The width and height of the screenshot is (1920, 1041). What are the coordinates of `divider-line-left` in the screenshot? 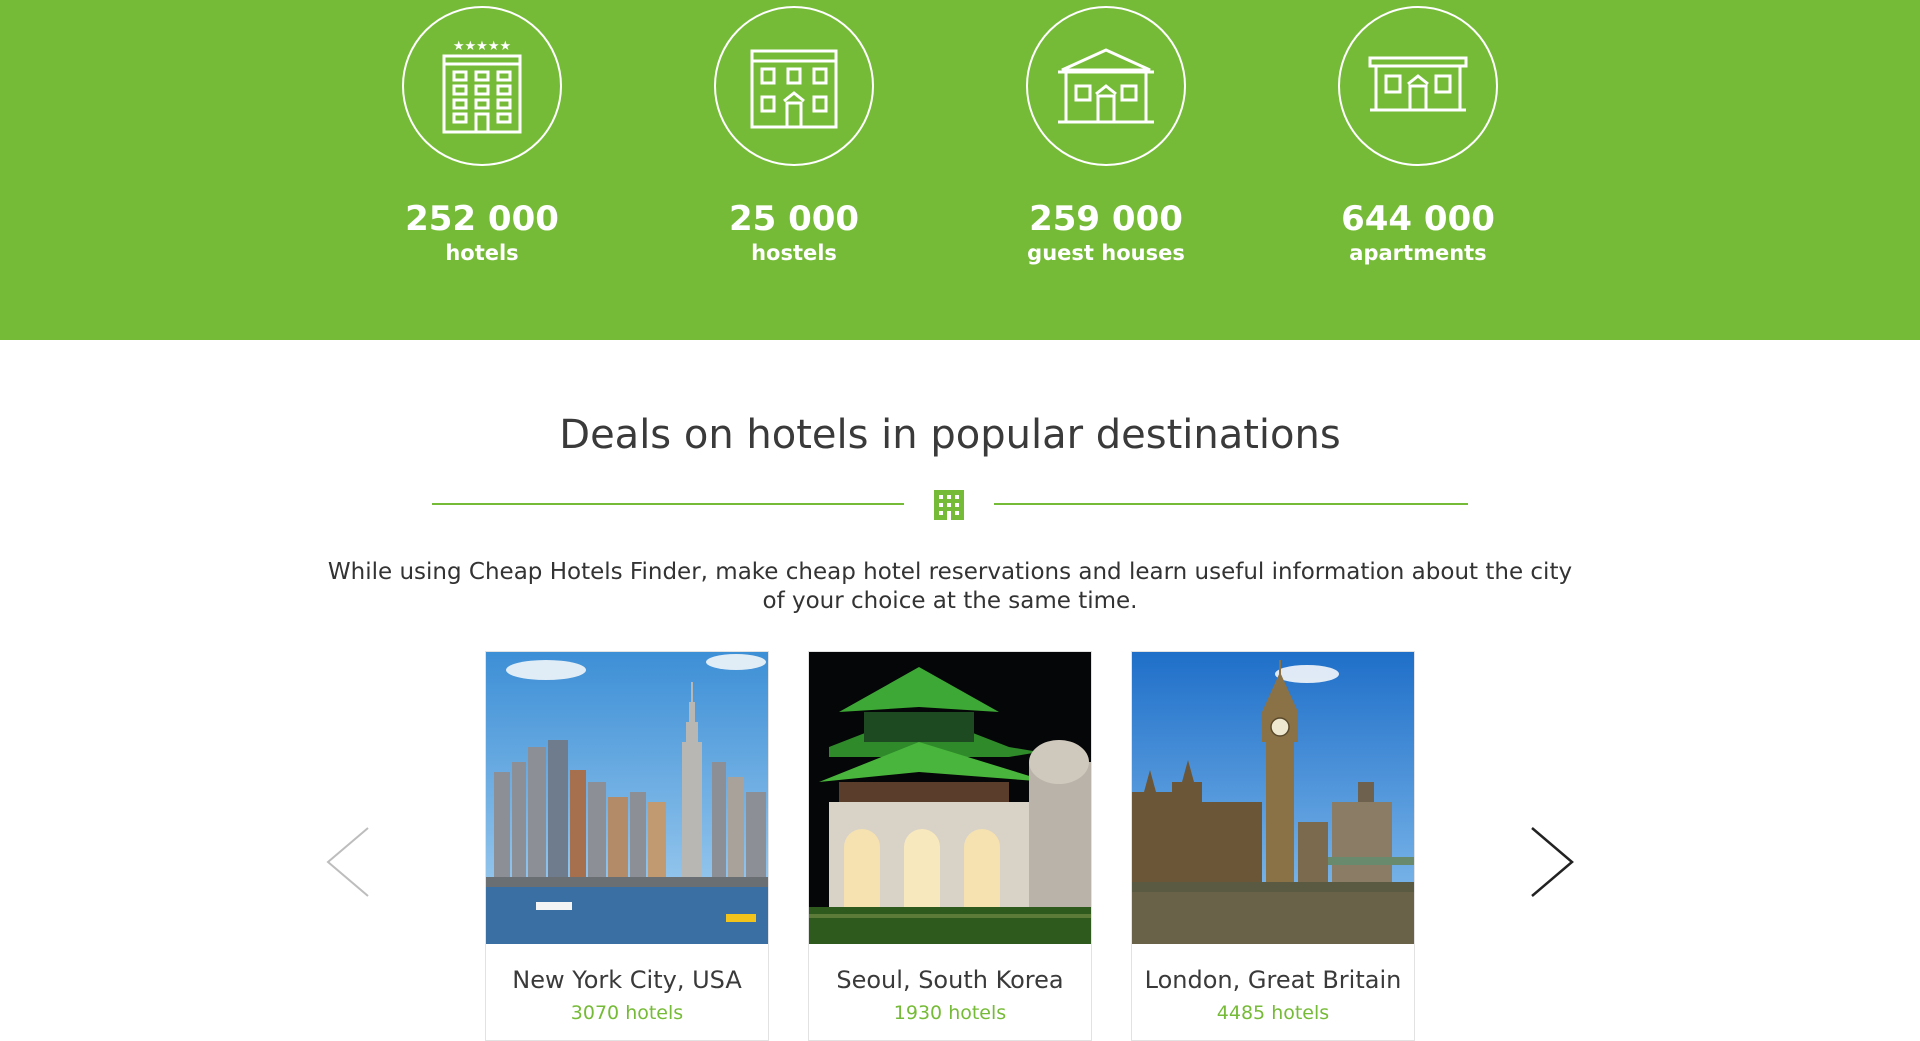 It's located at (668, 504).